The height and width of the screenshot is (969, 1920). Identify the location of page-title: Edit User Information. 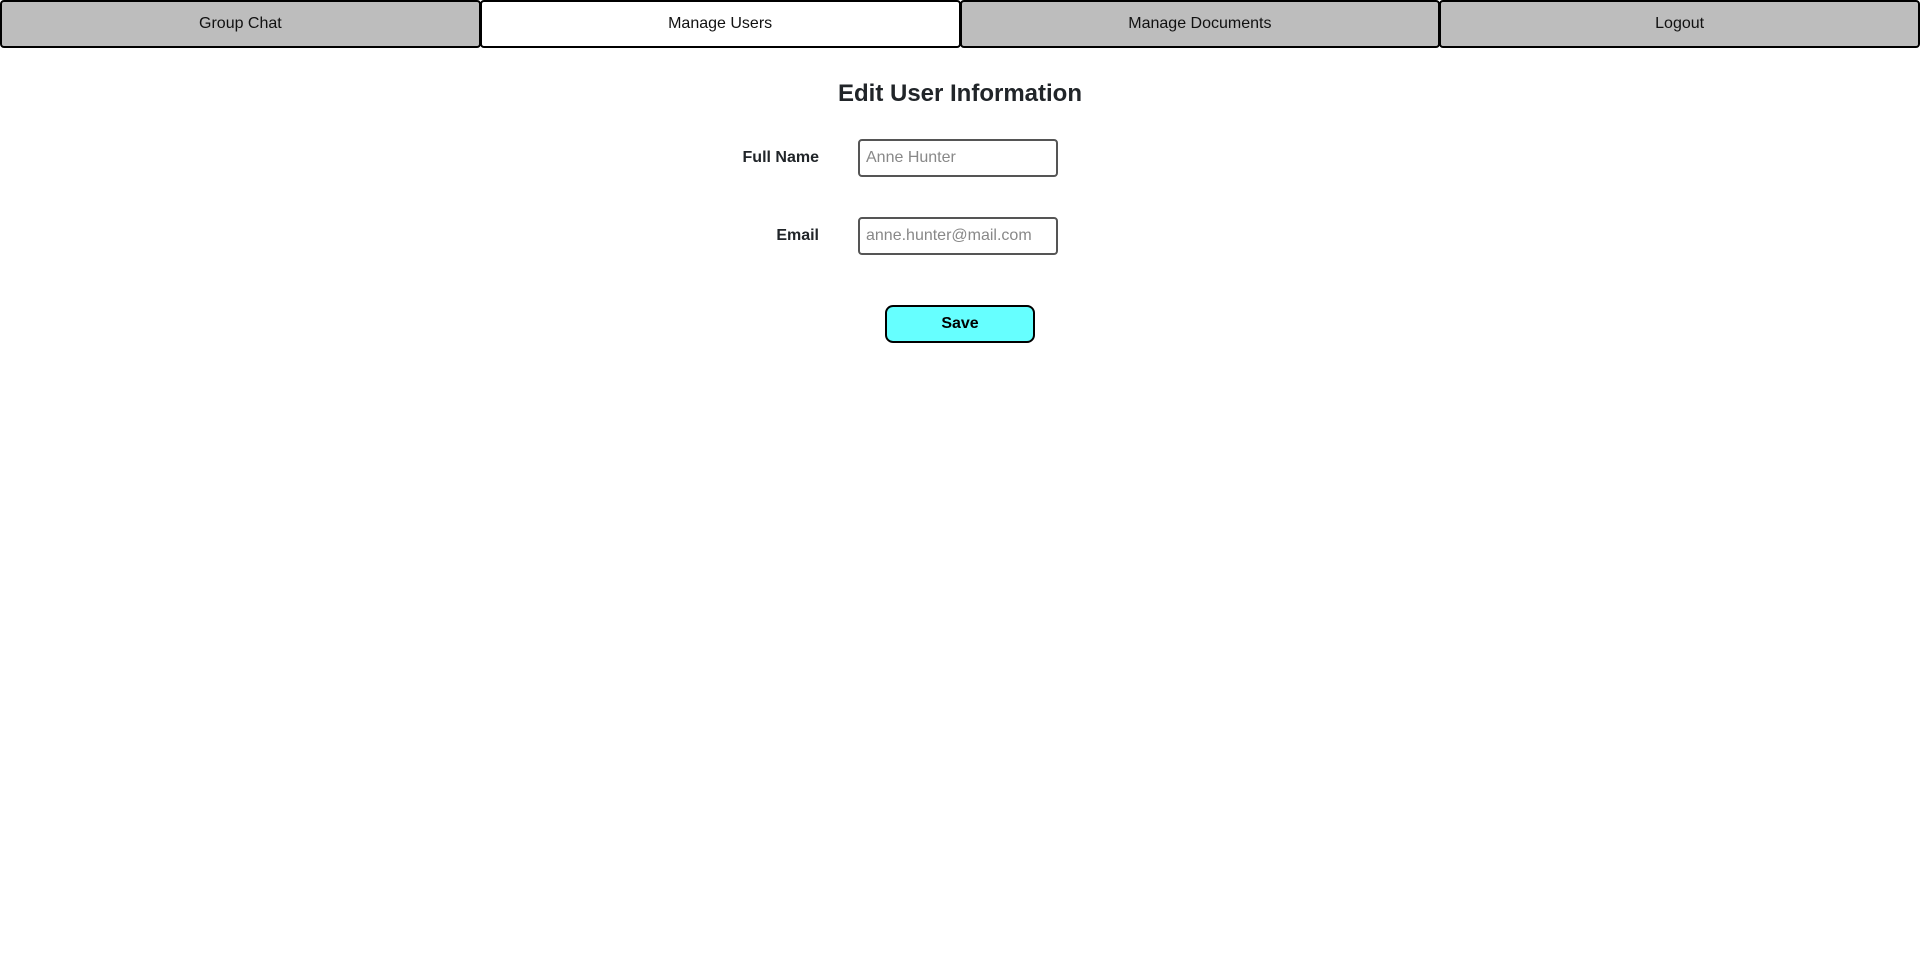
(960, 93).